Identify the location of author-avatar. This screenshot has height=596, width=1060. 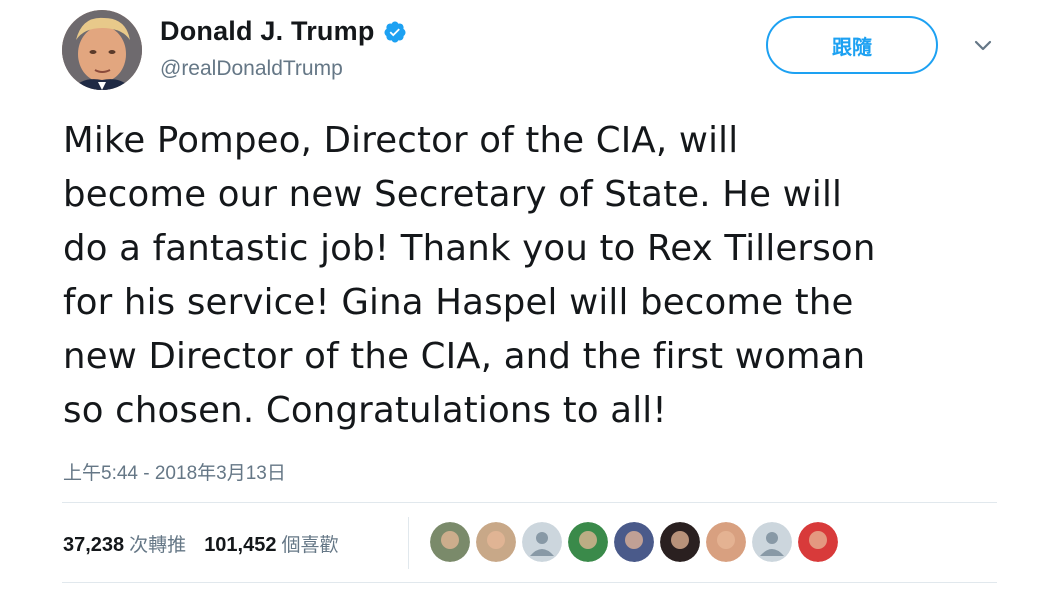
(102, 50).